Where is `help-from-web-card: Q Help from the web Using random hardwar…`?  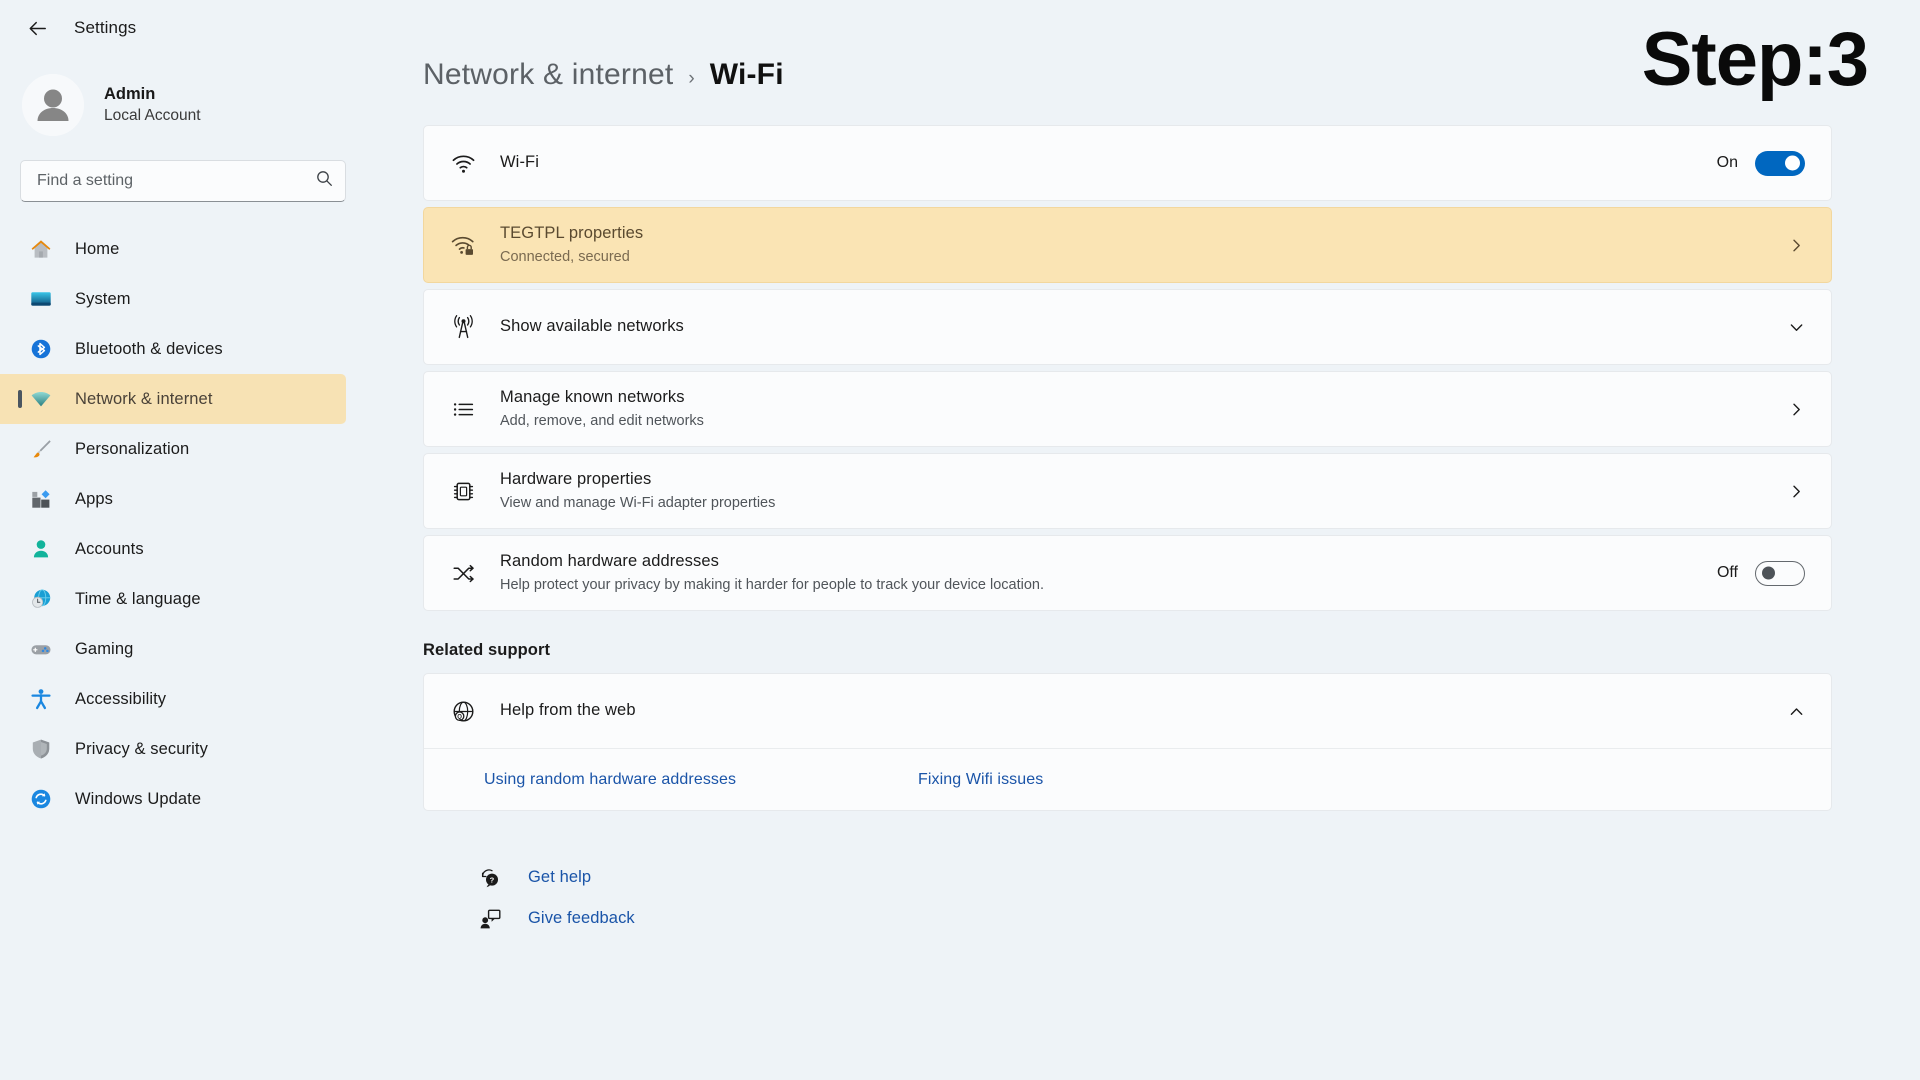 help-from-web-card: Q Help from the web Using random hardwar… is located at coordinates (1127, 742).